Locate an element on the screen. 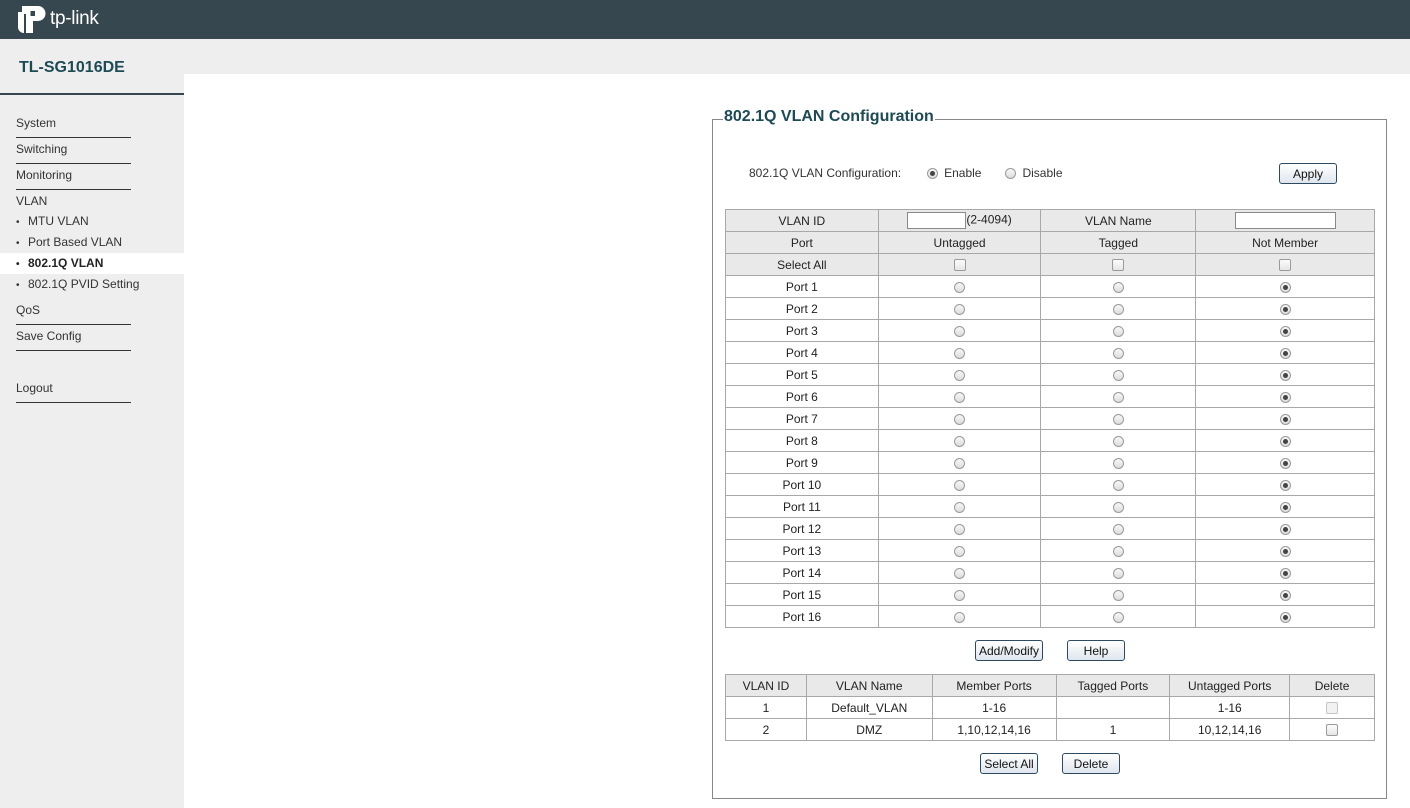 This screenshot has width=1410, height=808. vlan-name-cell: DMZ is located at coordinates (869, 729).